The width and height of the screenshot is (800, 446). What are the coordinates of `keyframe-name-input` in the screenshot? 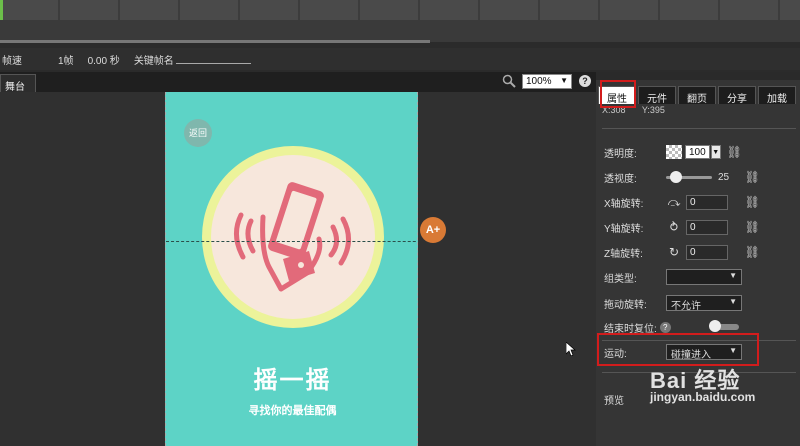 It's located at (213, 59).